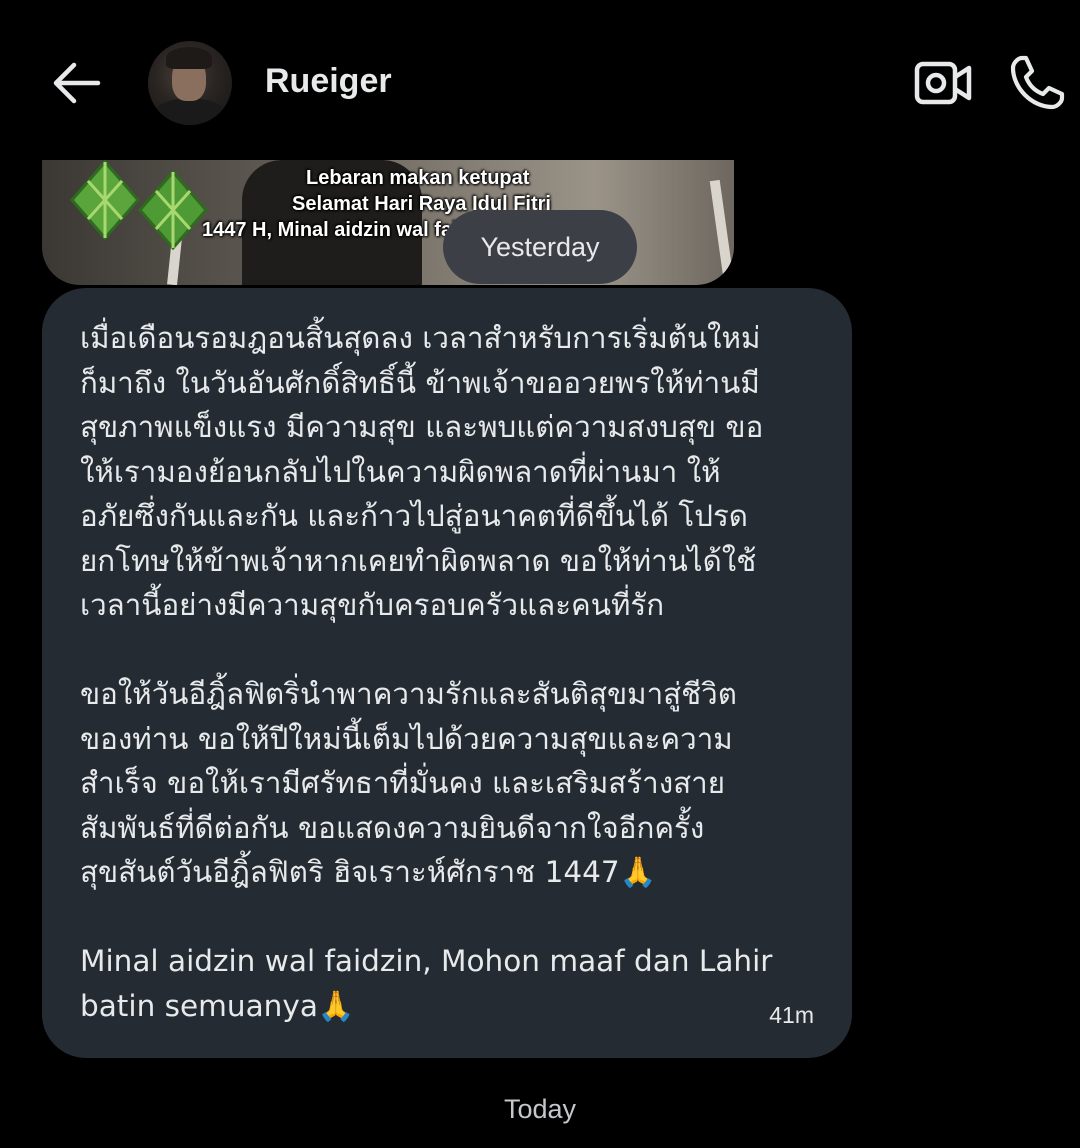 The image size is (1080, 1148). Describe the element at coordinates (540, 1109) in the screenshot. I see `date-separator-today: Today` at that location.